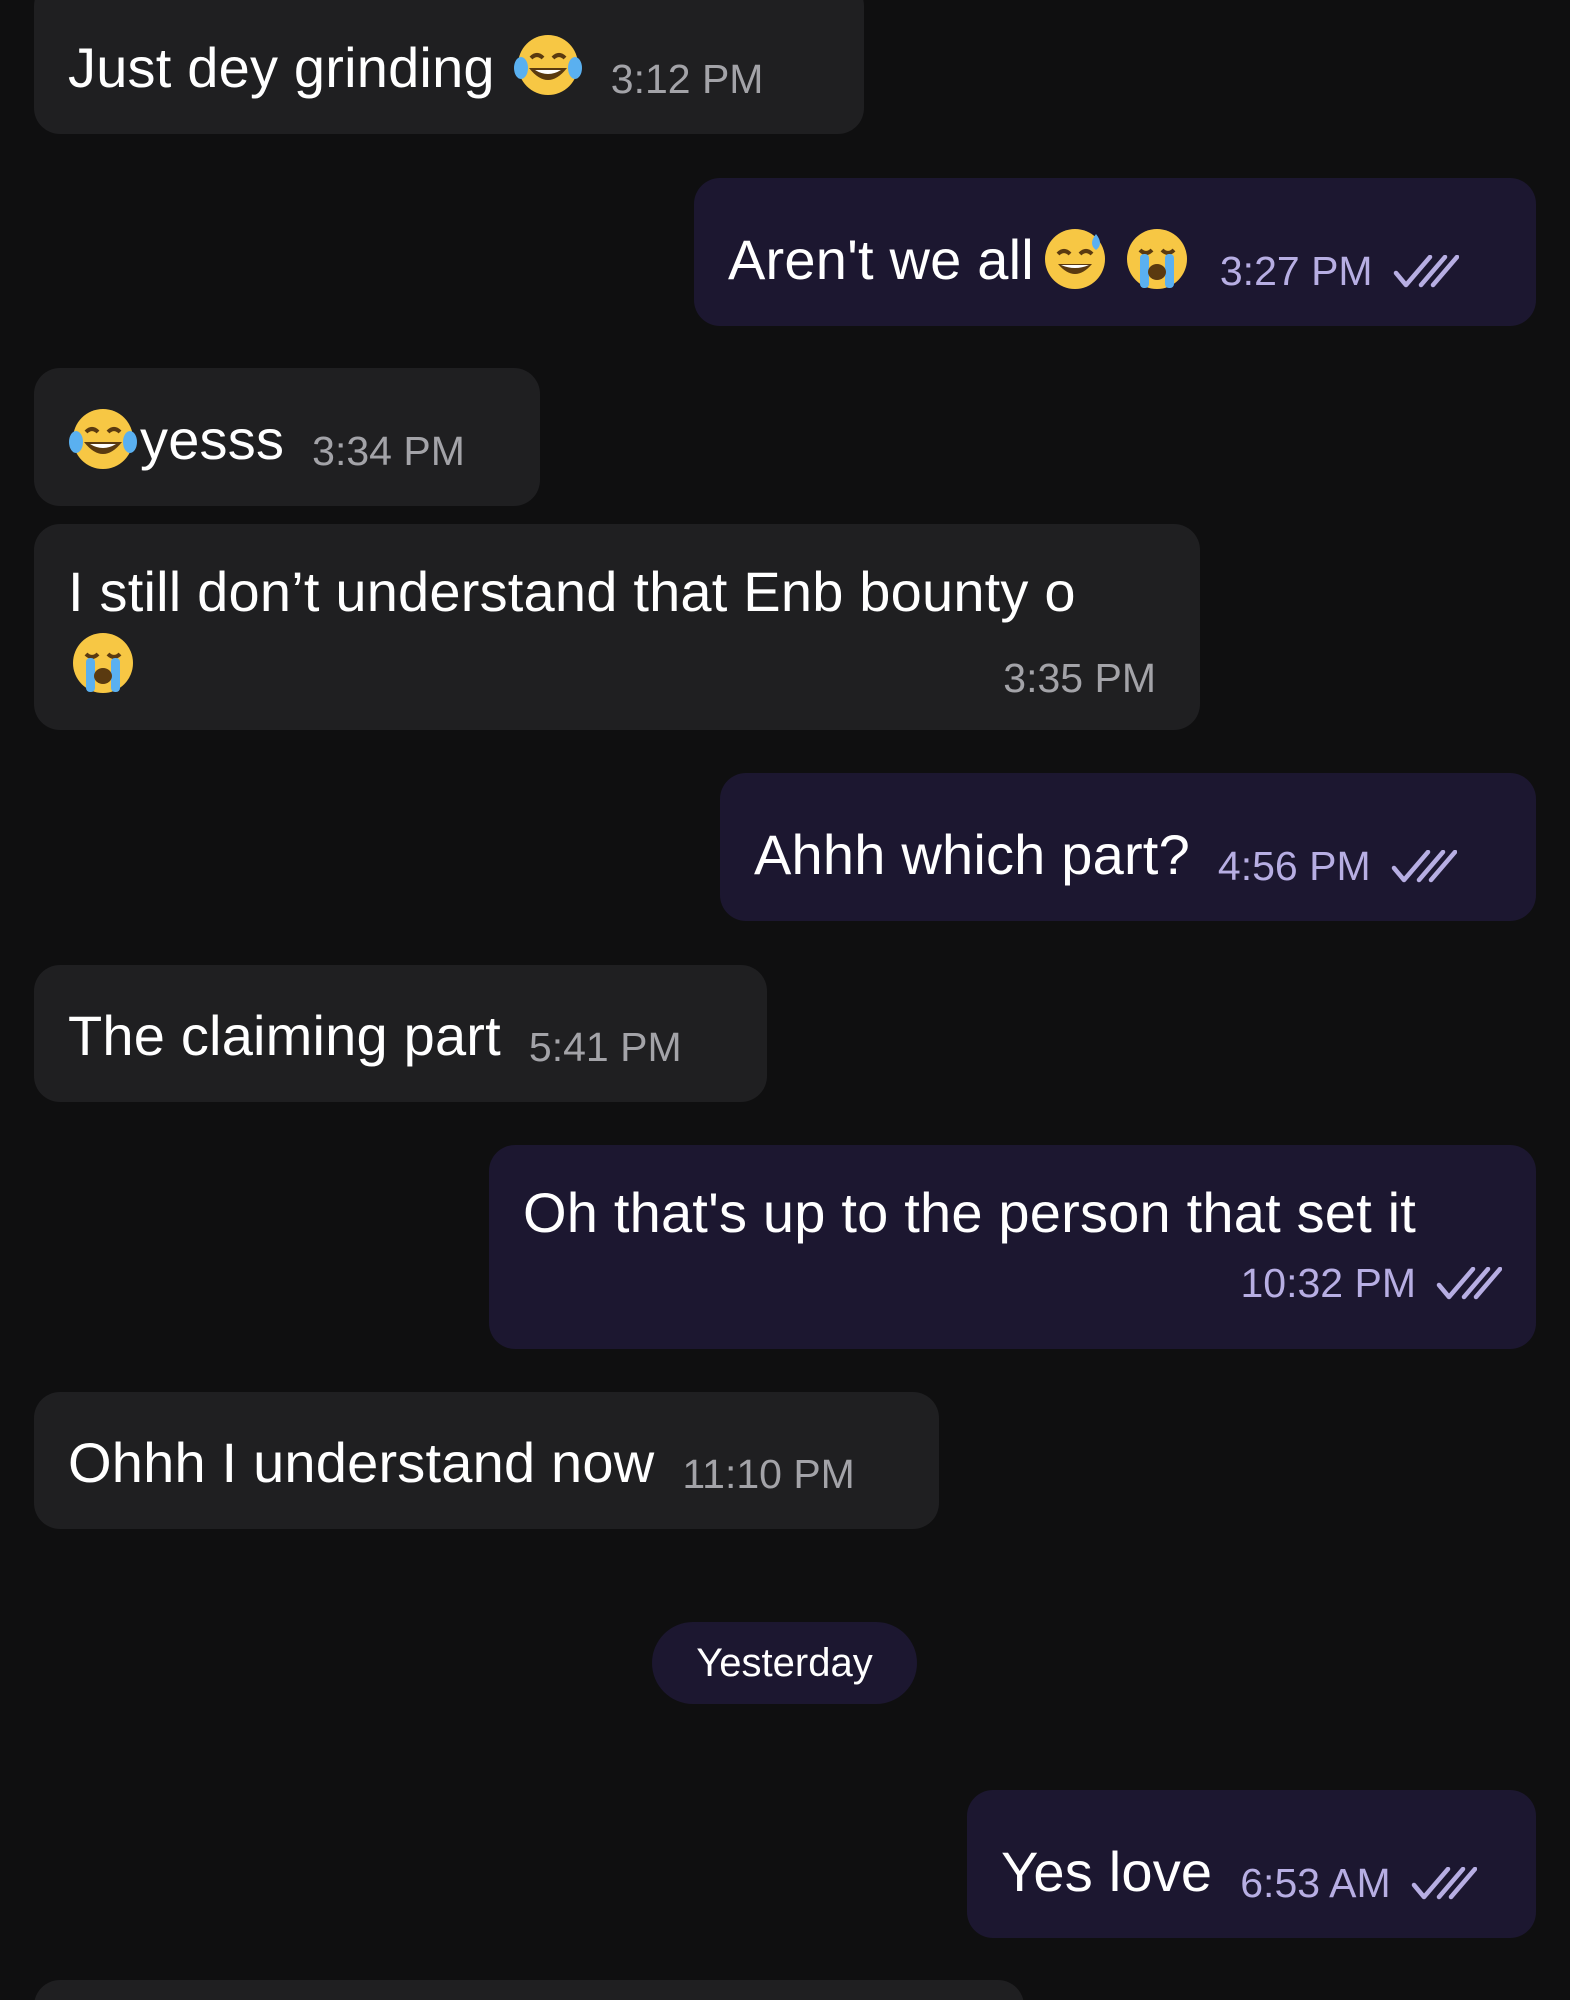 Image resolution: width=1570 pixels, height=2000 pixels. What do you see at coordinates (361, 1462) in the screenshot?
I see `message-text: Ohhh I understand now` at bounding box center [361, 1462].